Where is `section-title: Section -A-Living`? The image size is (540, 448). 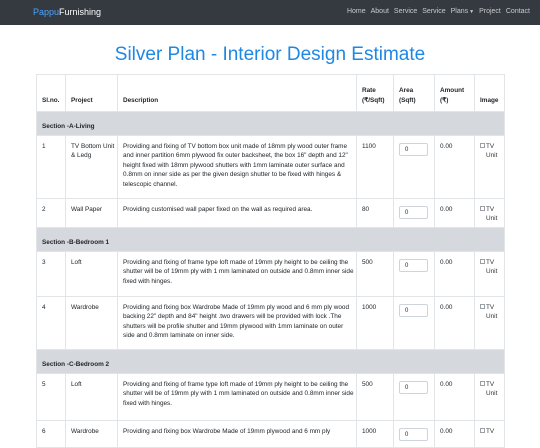 section-title: Section -A-Living is located at coordinates (270, 123).